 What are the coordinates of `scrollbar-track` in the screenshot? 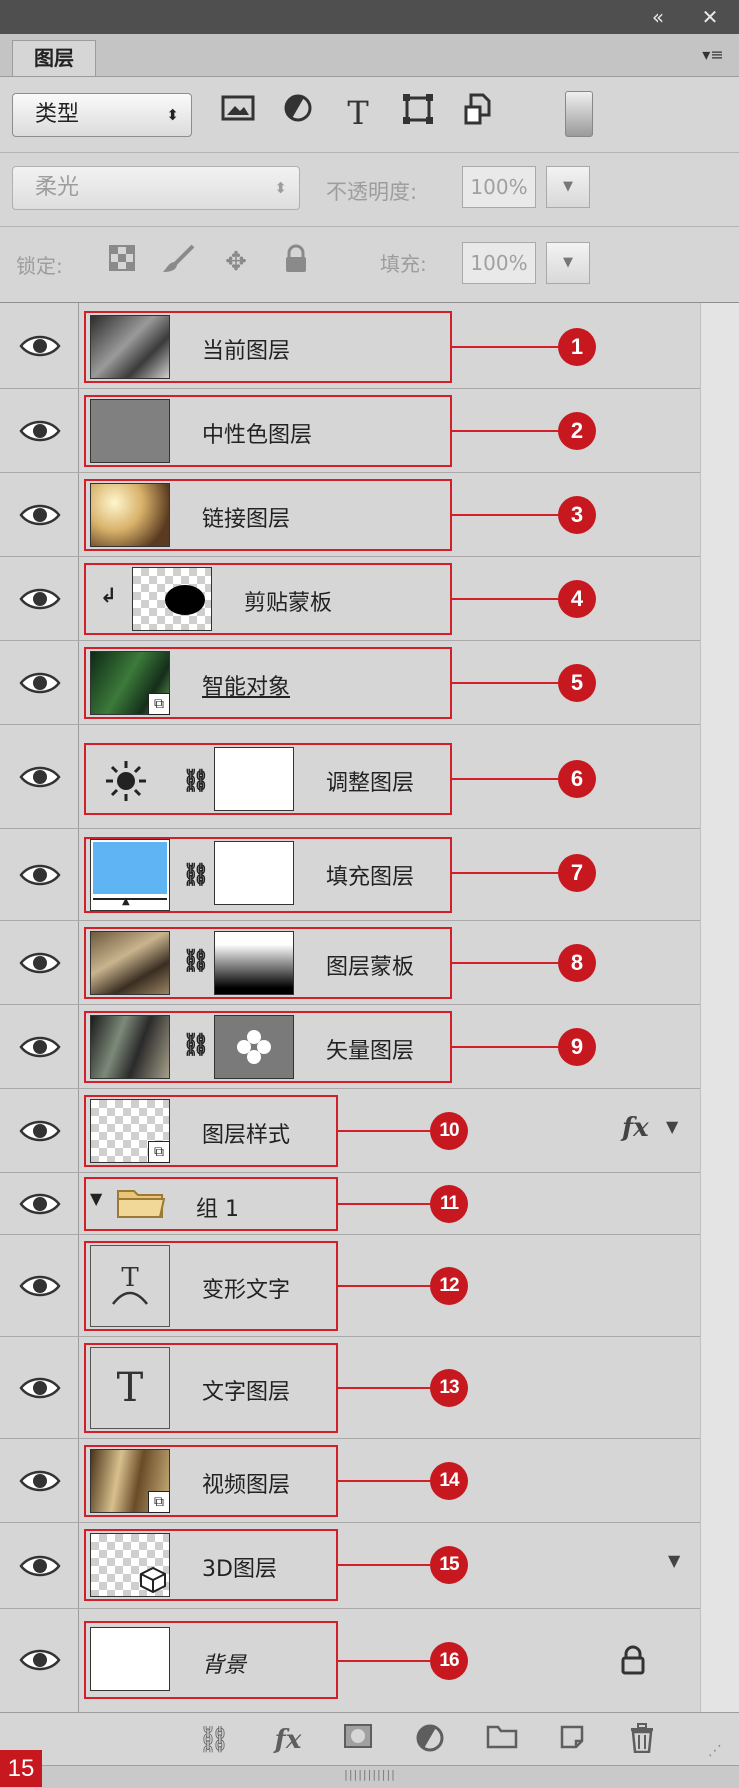 It's located at (719, 1007).